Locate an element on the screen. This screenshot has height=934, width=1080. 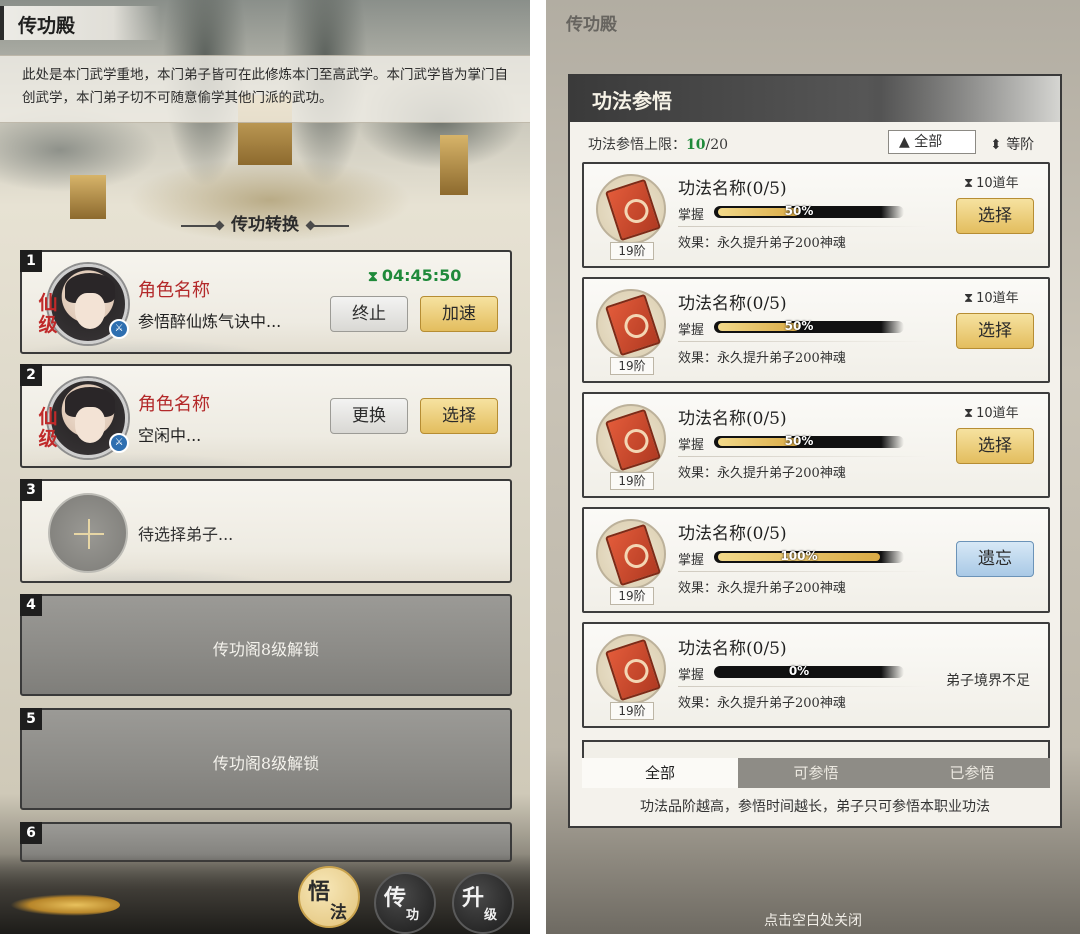
sort-by-rank-button: ⬍ 等阶 is located at coordinates (1012, 144).